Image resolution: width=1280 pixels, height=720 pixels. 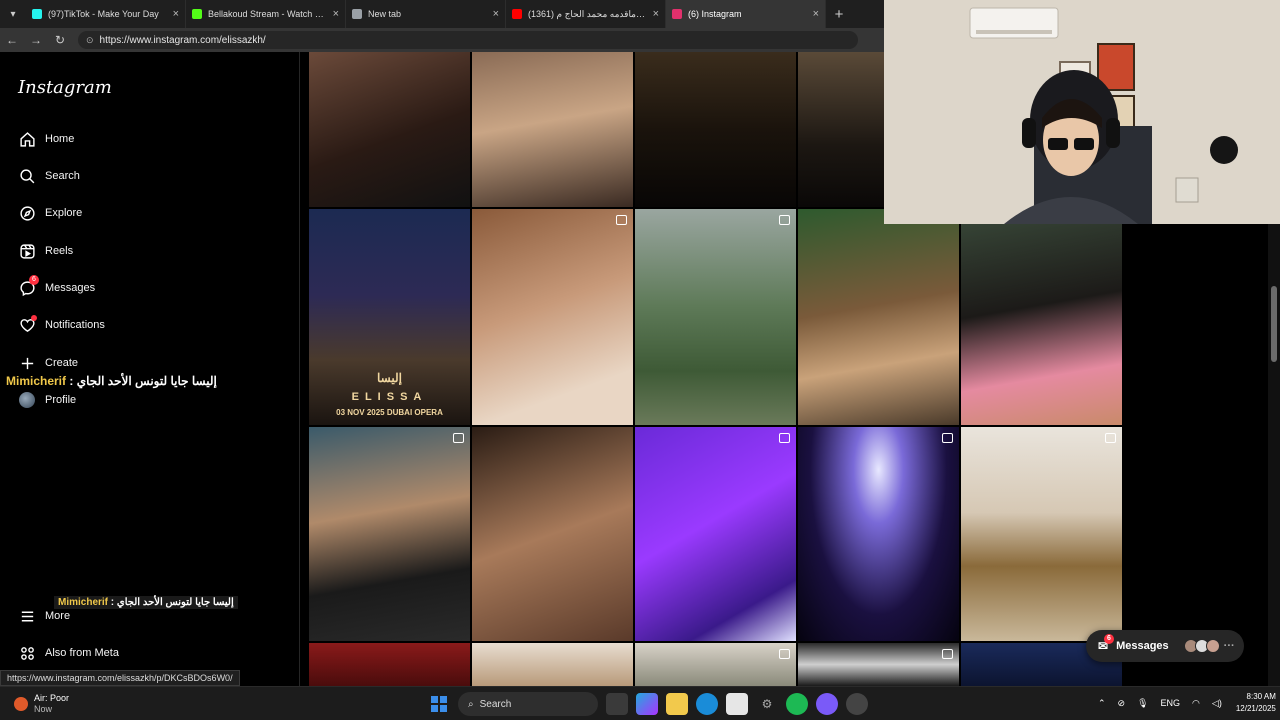 What do you see at coordinates (1122, 703) in the screenshot?
I see `network-off-icon: ⊘` at bounding box center [1122, 703].